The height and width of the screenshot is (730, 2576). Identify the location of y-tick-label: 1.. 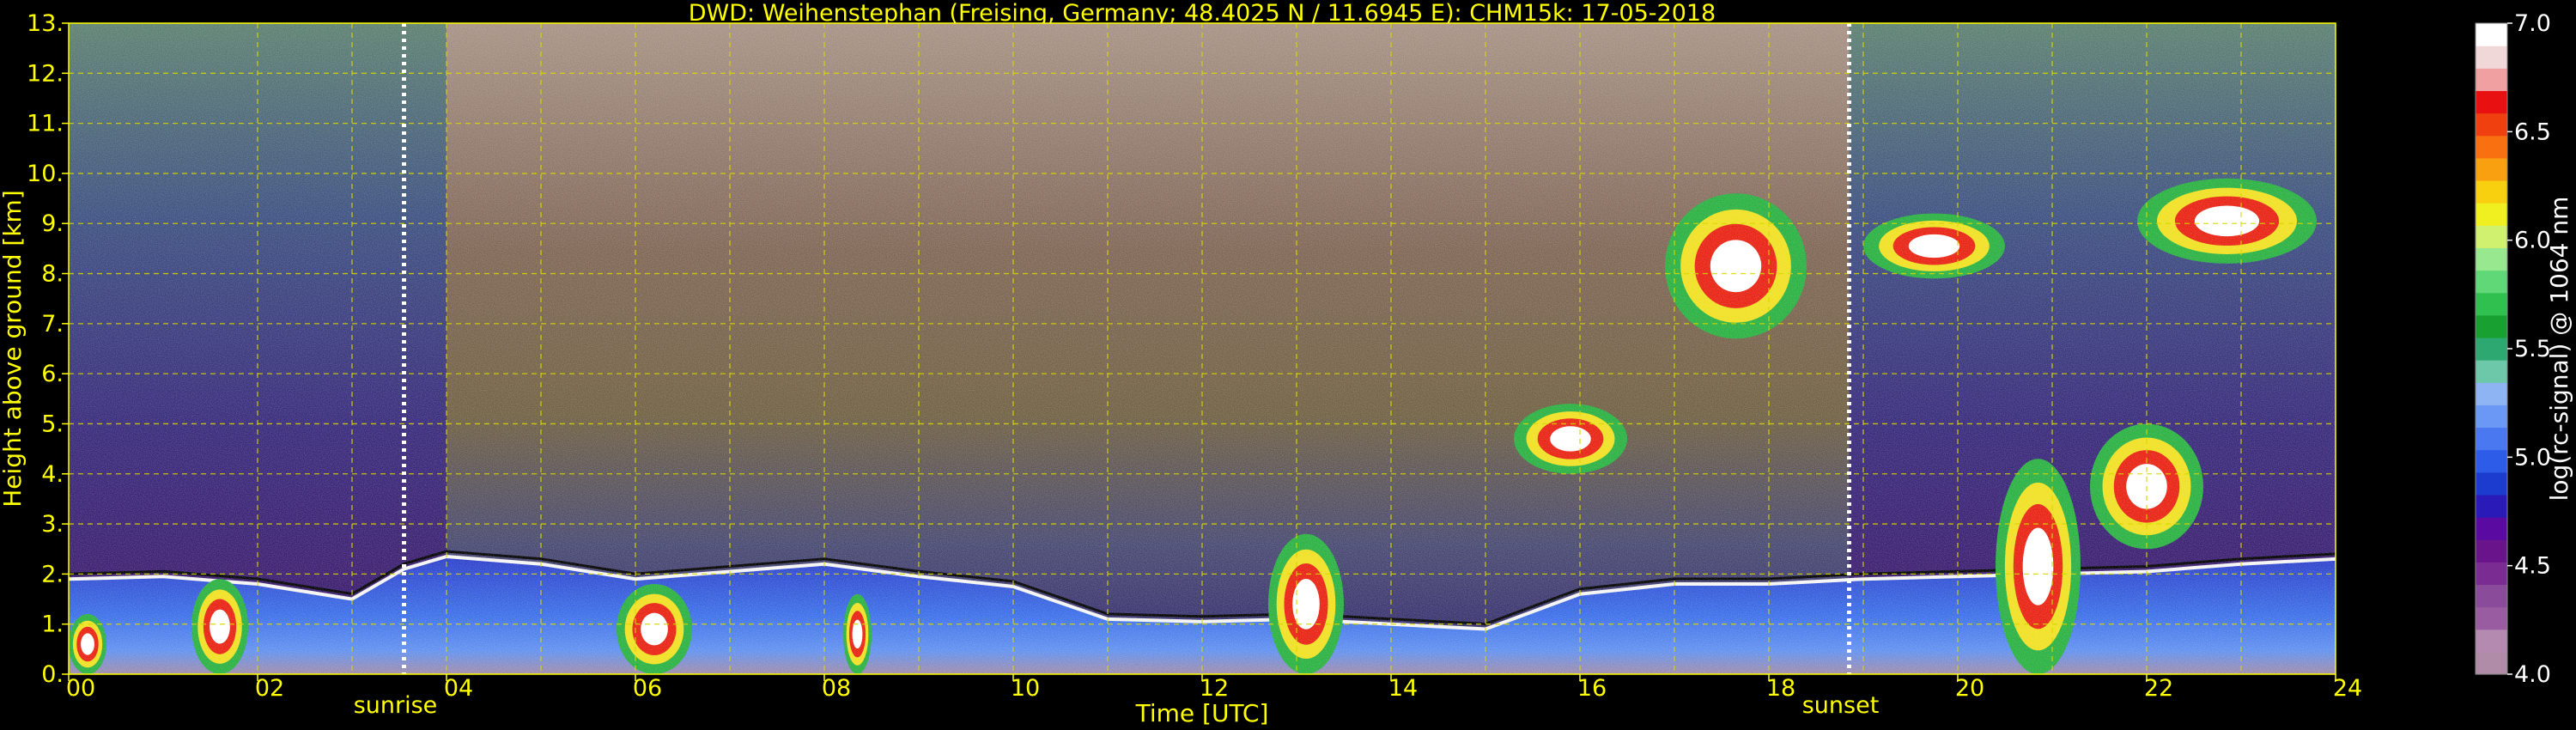
(52, 624).